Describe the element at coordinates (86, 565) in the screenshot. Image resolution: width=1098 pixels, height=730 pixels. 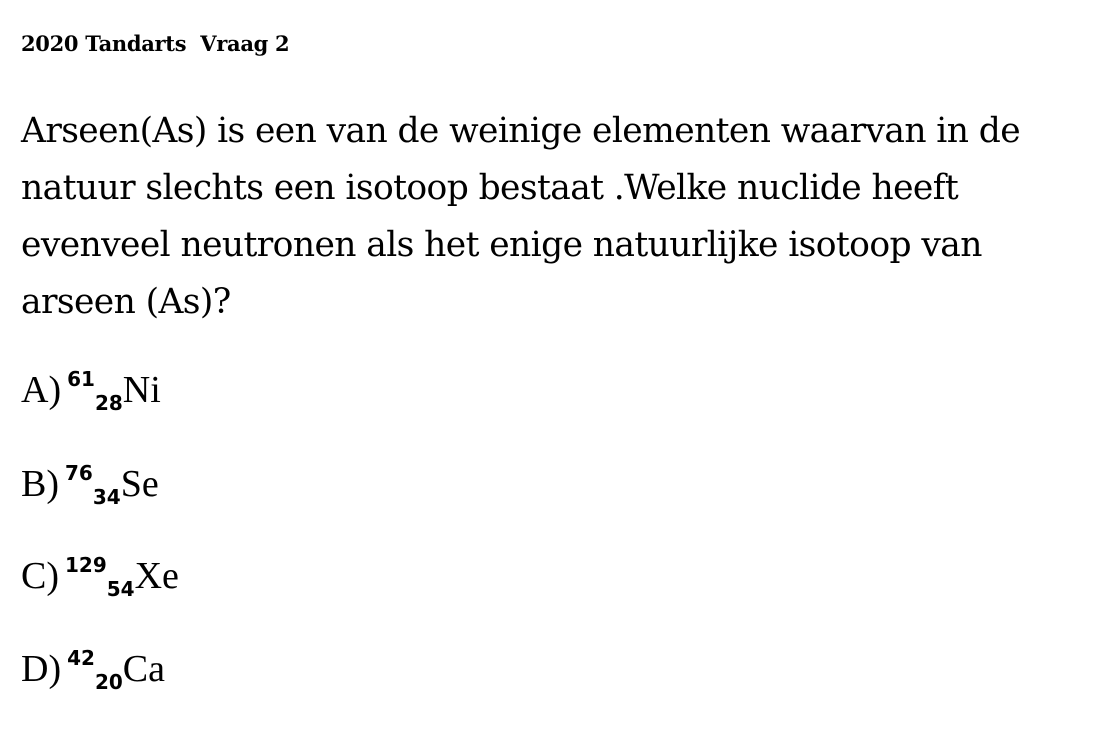
I see `mass-number: 129` at that location.